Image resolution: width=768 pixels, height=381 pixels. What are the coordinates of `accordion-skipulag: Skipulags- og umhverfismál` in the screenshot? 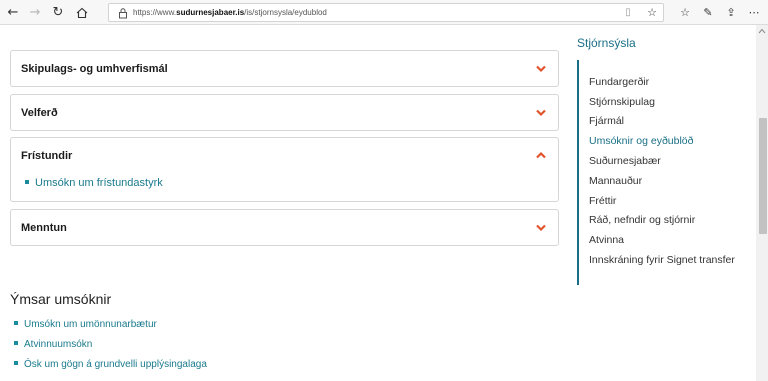 It's located at (284, 68).